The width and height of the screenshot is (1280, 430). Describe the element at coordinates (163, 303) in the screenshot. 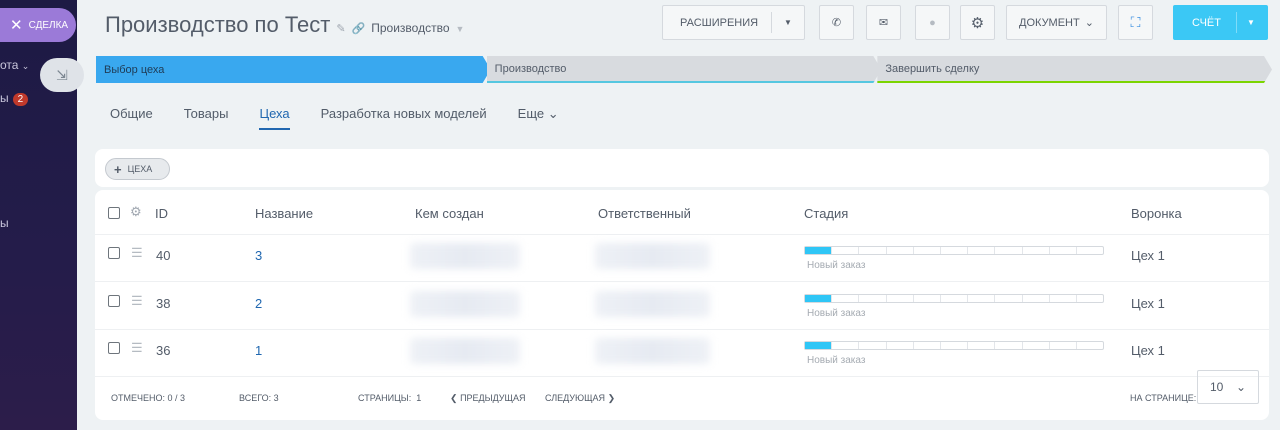

I see `row-id: 38` at that location.